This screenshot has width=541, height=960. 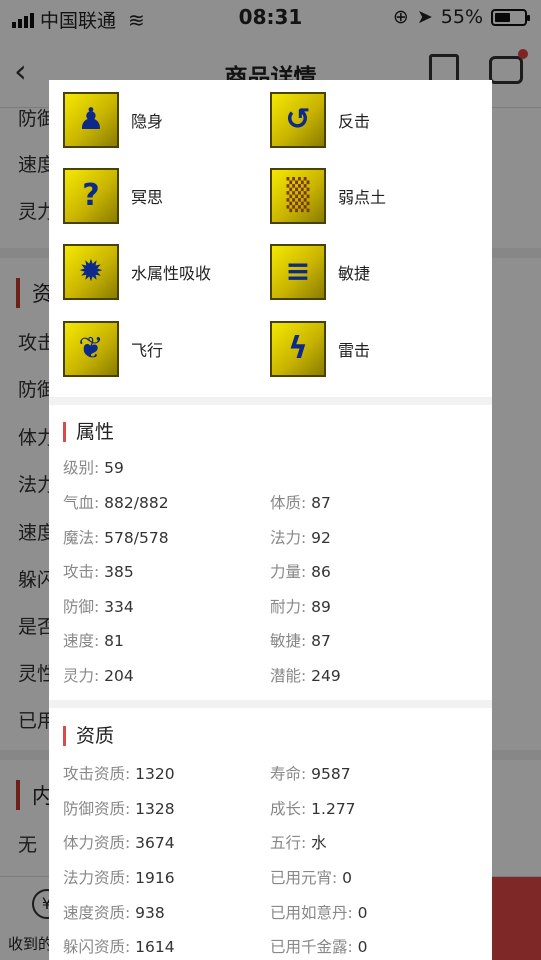 What do you see at coordinates (98, 572) in the screenshot?
I see `attr-item: 攻击: 385` at bounding box center [98, 572].